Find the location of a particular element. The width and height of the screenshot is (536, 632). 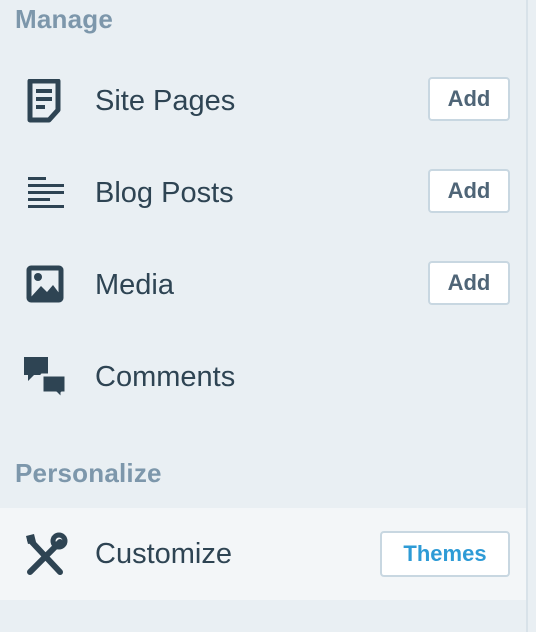

sidebar-item-customize: Customize Themes is located at coordinates (263, 554).